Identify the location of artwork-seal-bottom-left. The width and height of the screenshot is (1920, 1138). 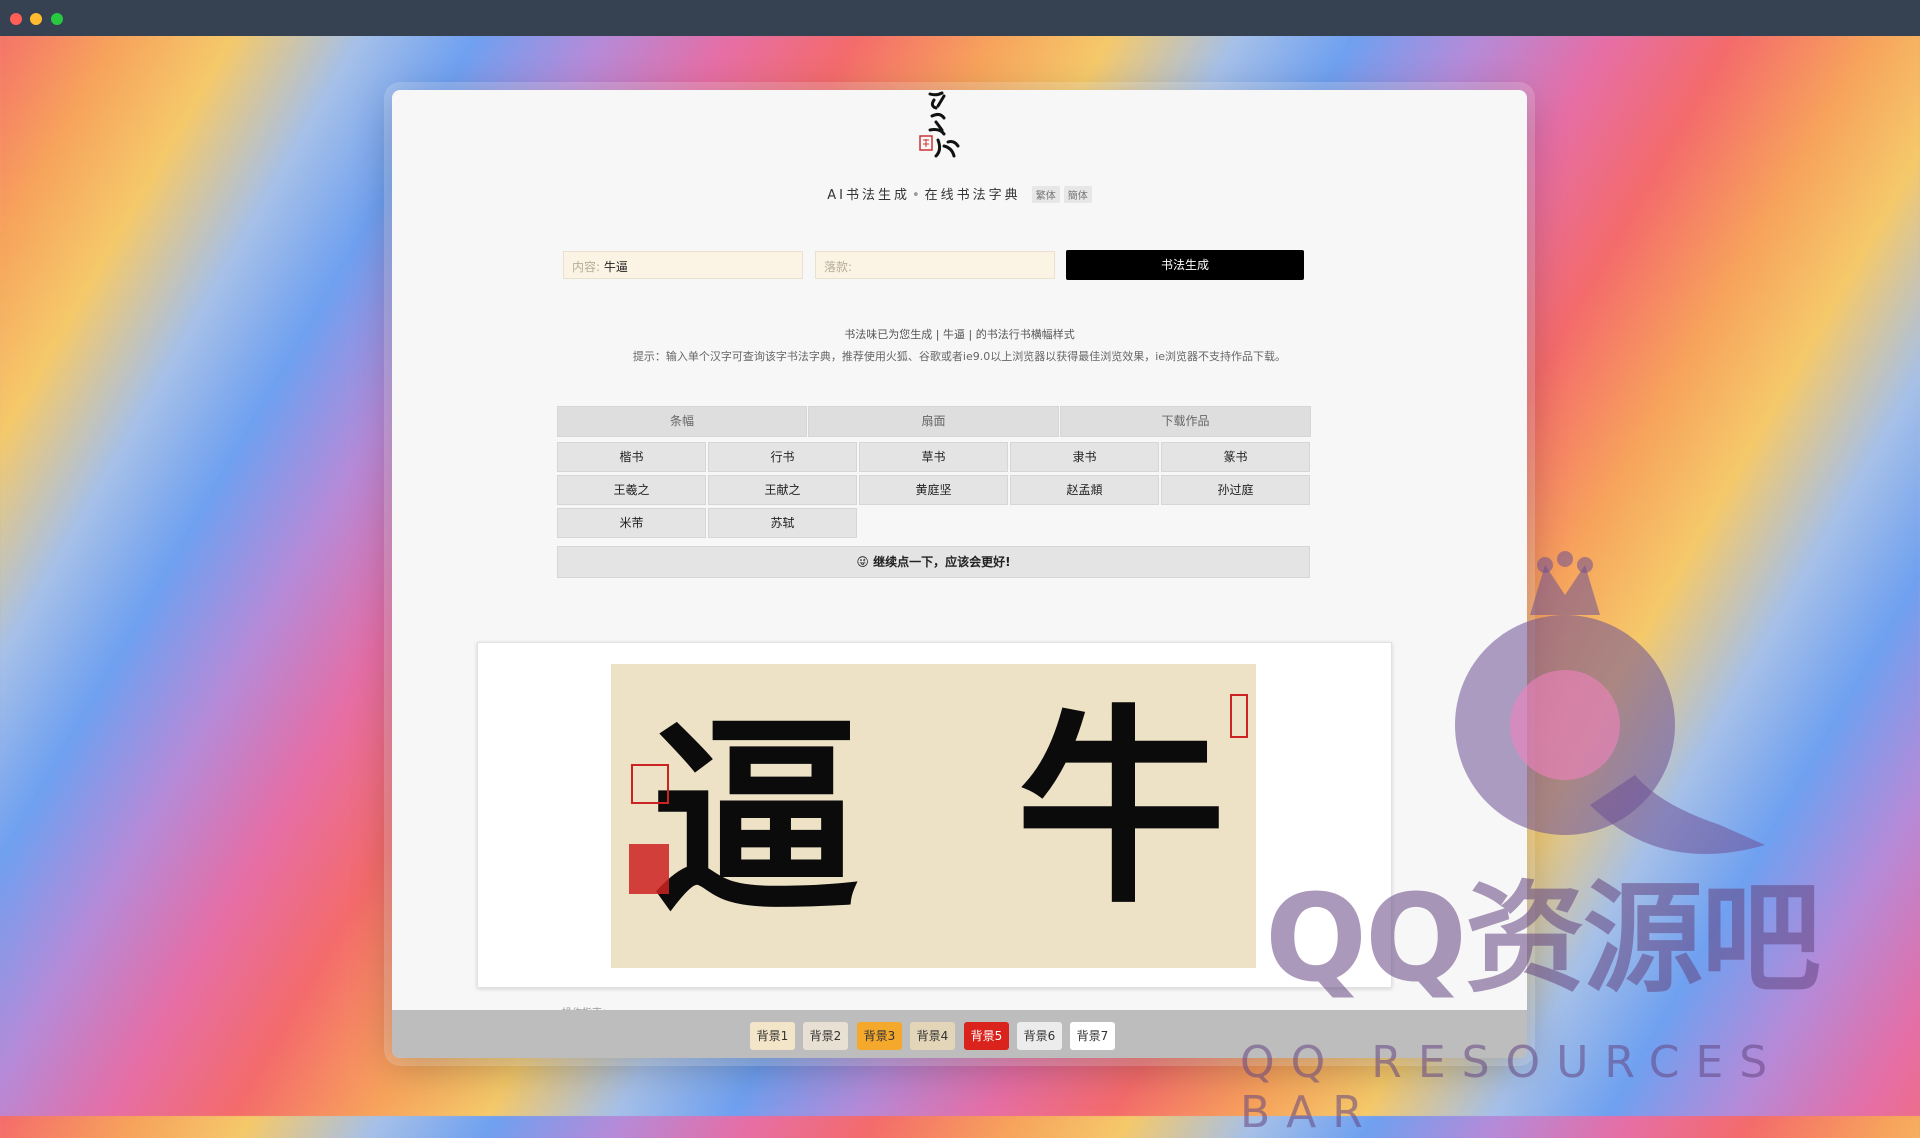
(649, 869).